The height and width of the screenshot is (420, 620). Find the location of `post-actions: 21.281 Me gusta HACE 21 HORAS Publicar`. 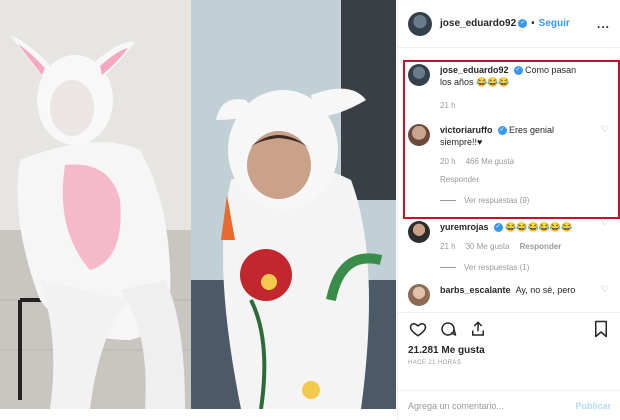

post-actions: 21.281 Me gusta HACE 21 HORAS Publicar is located at coordinates (509, 366).